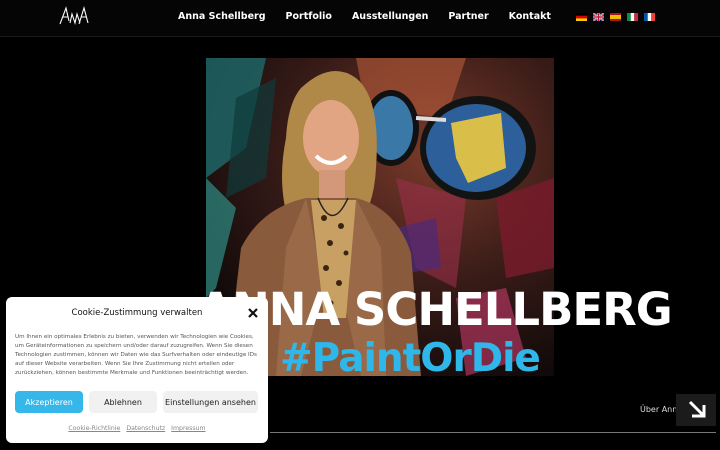 This screenshot has width=720, height=450. I want to click on nav-item-portfolio: Portfolio, so click(309, 16).